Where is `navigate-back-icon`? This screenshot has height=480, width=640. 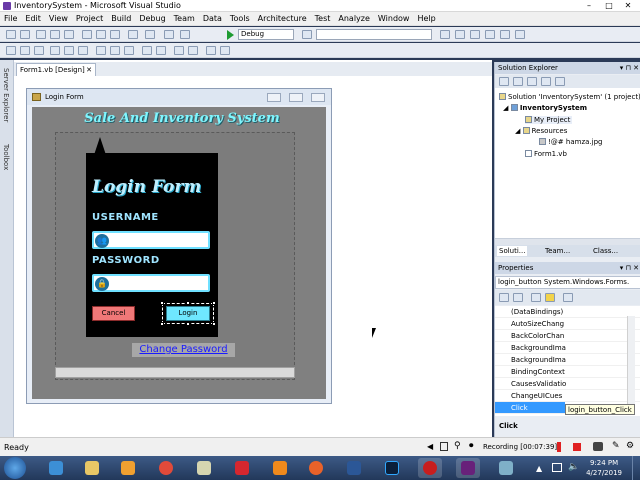 navigate-back-icon is located at coordinates (169, 34).